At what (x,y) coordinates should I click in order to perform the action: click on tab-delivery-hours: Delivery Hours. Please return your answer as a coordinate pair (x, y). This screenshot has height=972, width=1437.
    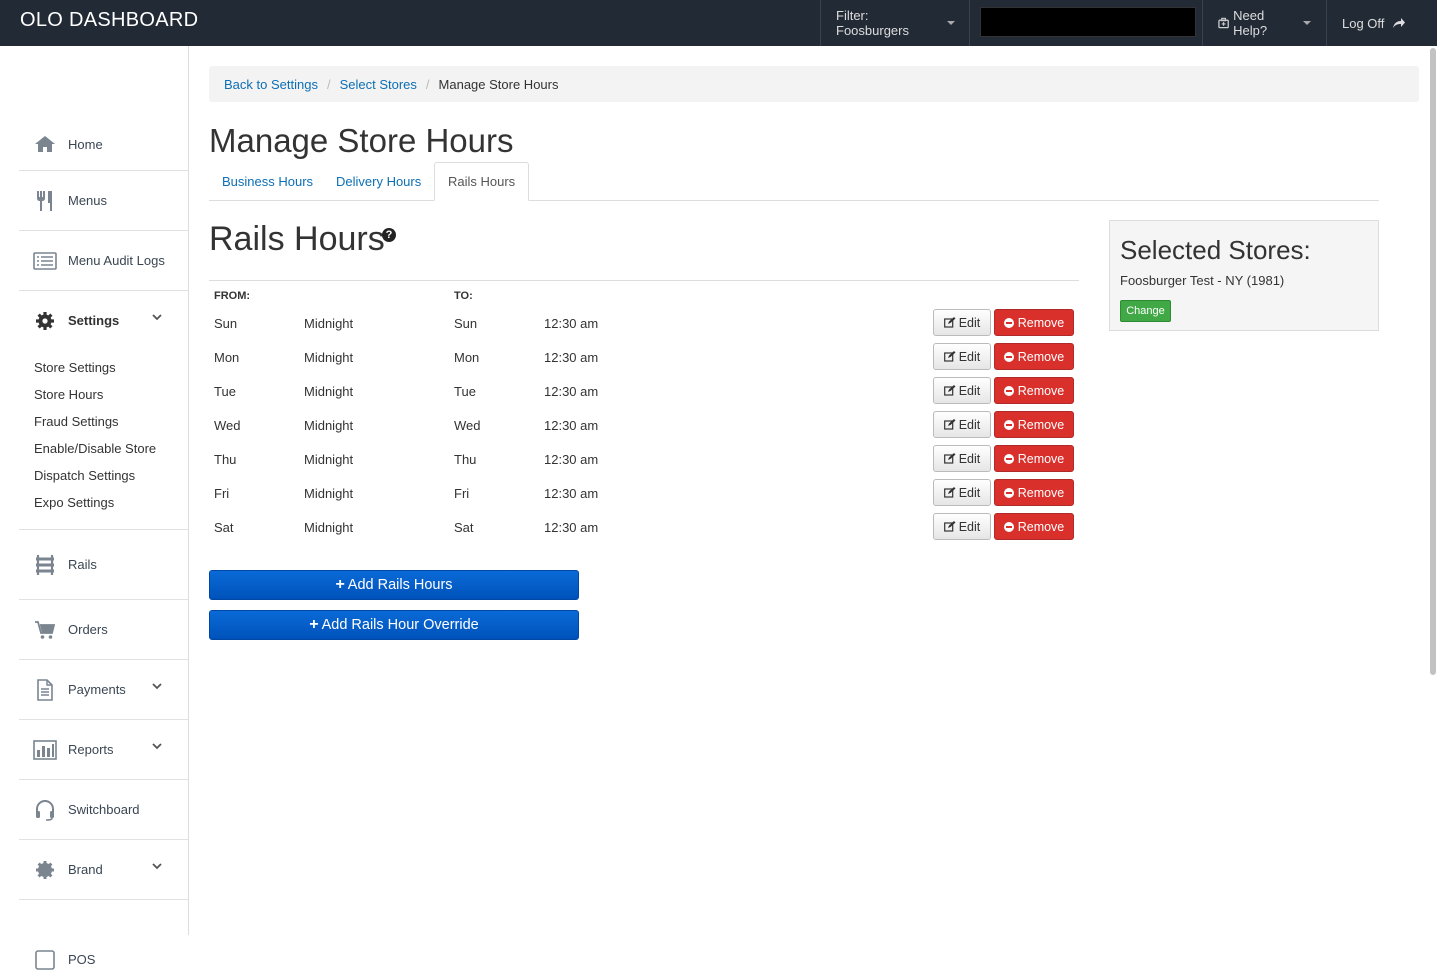
    Looking at the image, I should click on (378, 181).